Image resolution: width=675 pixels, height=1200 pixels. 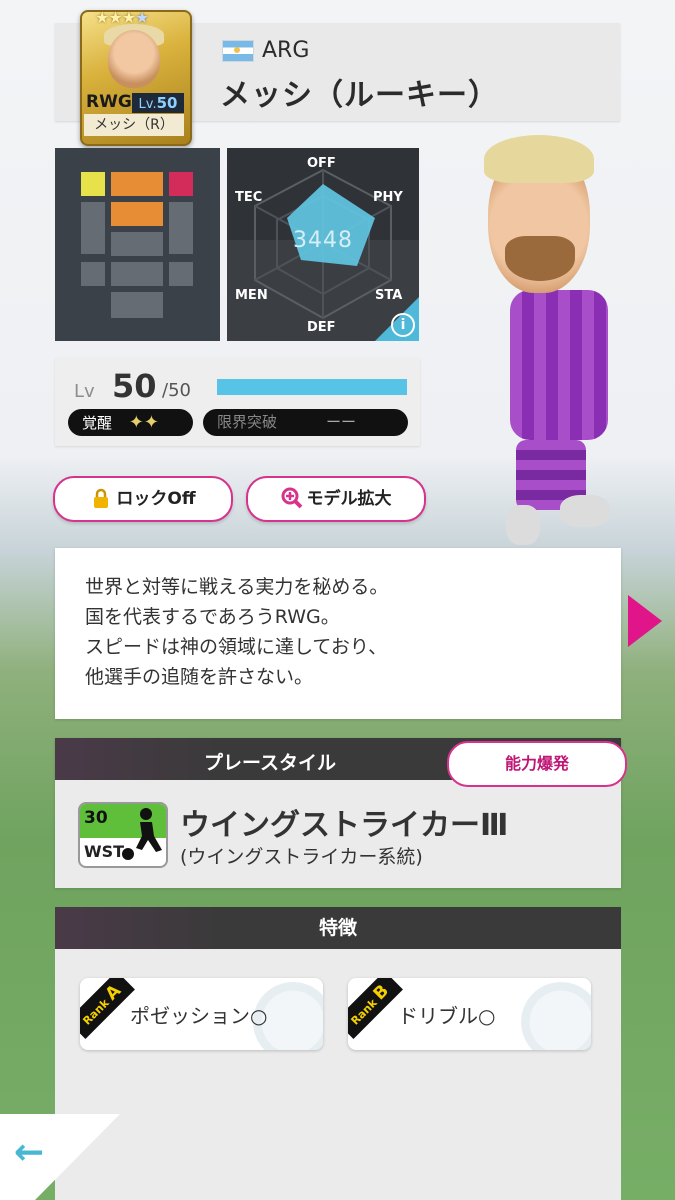 What do you see at coordinates (238, 51) in the screenshot?
I see `argentina-flag-icon` at bounding box center [238, 51].